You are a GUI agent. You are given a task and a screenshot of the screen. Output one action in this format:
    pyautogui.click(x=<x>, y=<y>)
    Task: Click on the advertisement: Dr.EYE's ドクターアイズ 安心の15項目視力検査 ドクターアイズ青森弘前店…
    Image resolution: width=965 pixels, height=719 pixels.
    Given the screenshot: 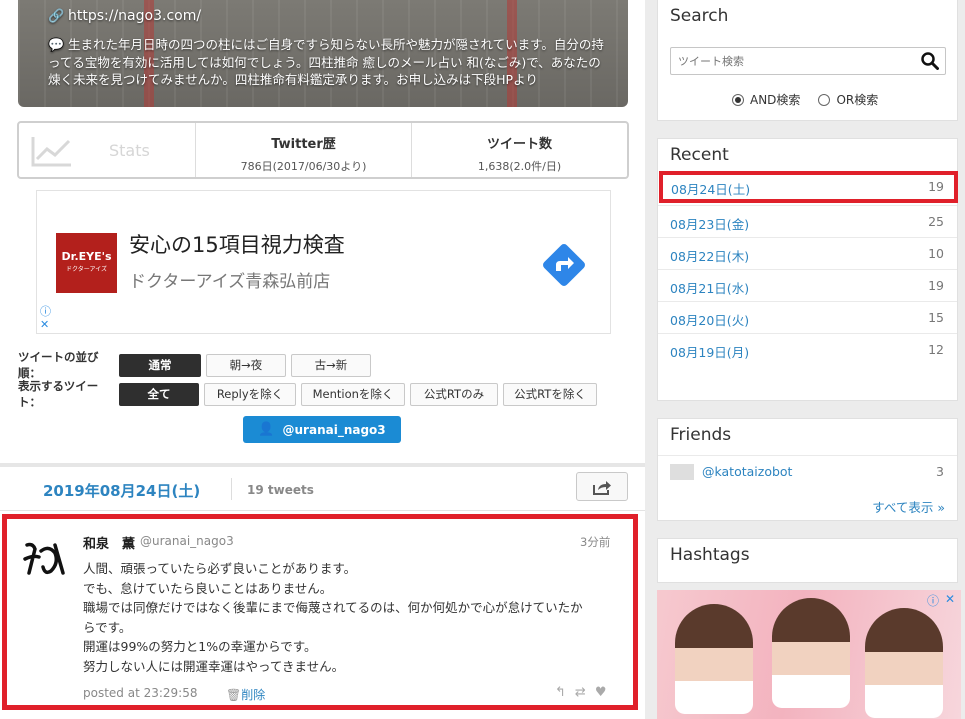 What is the action you would take?
    pyautogui.click(x=323, y=262)
    